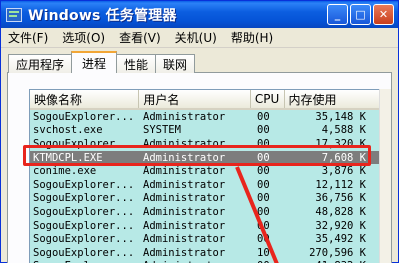 The width and height of the screenshot is (399, 263). I want to click on menu-options: 选项(O), so click(83, 37).